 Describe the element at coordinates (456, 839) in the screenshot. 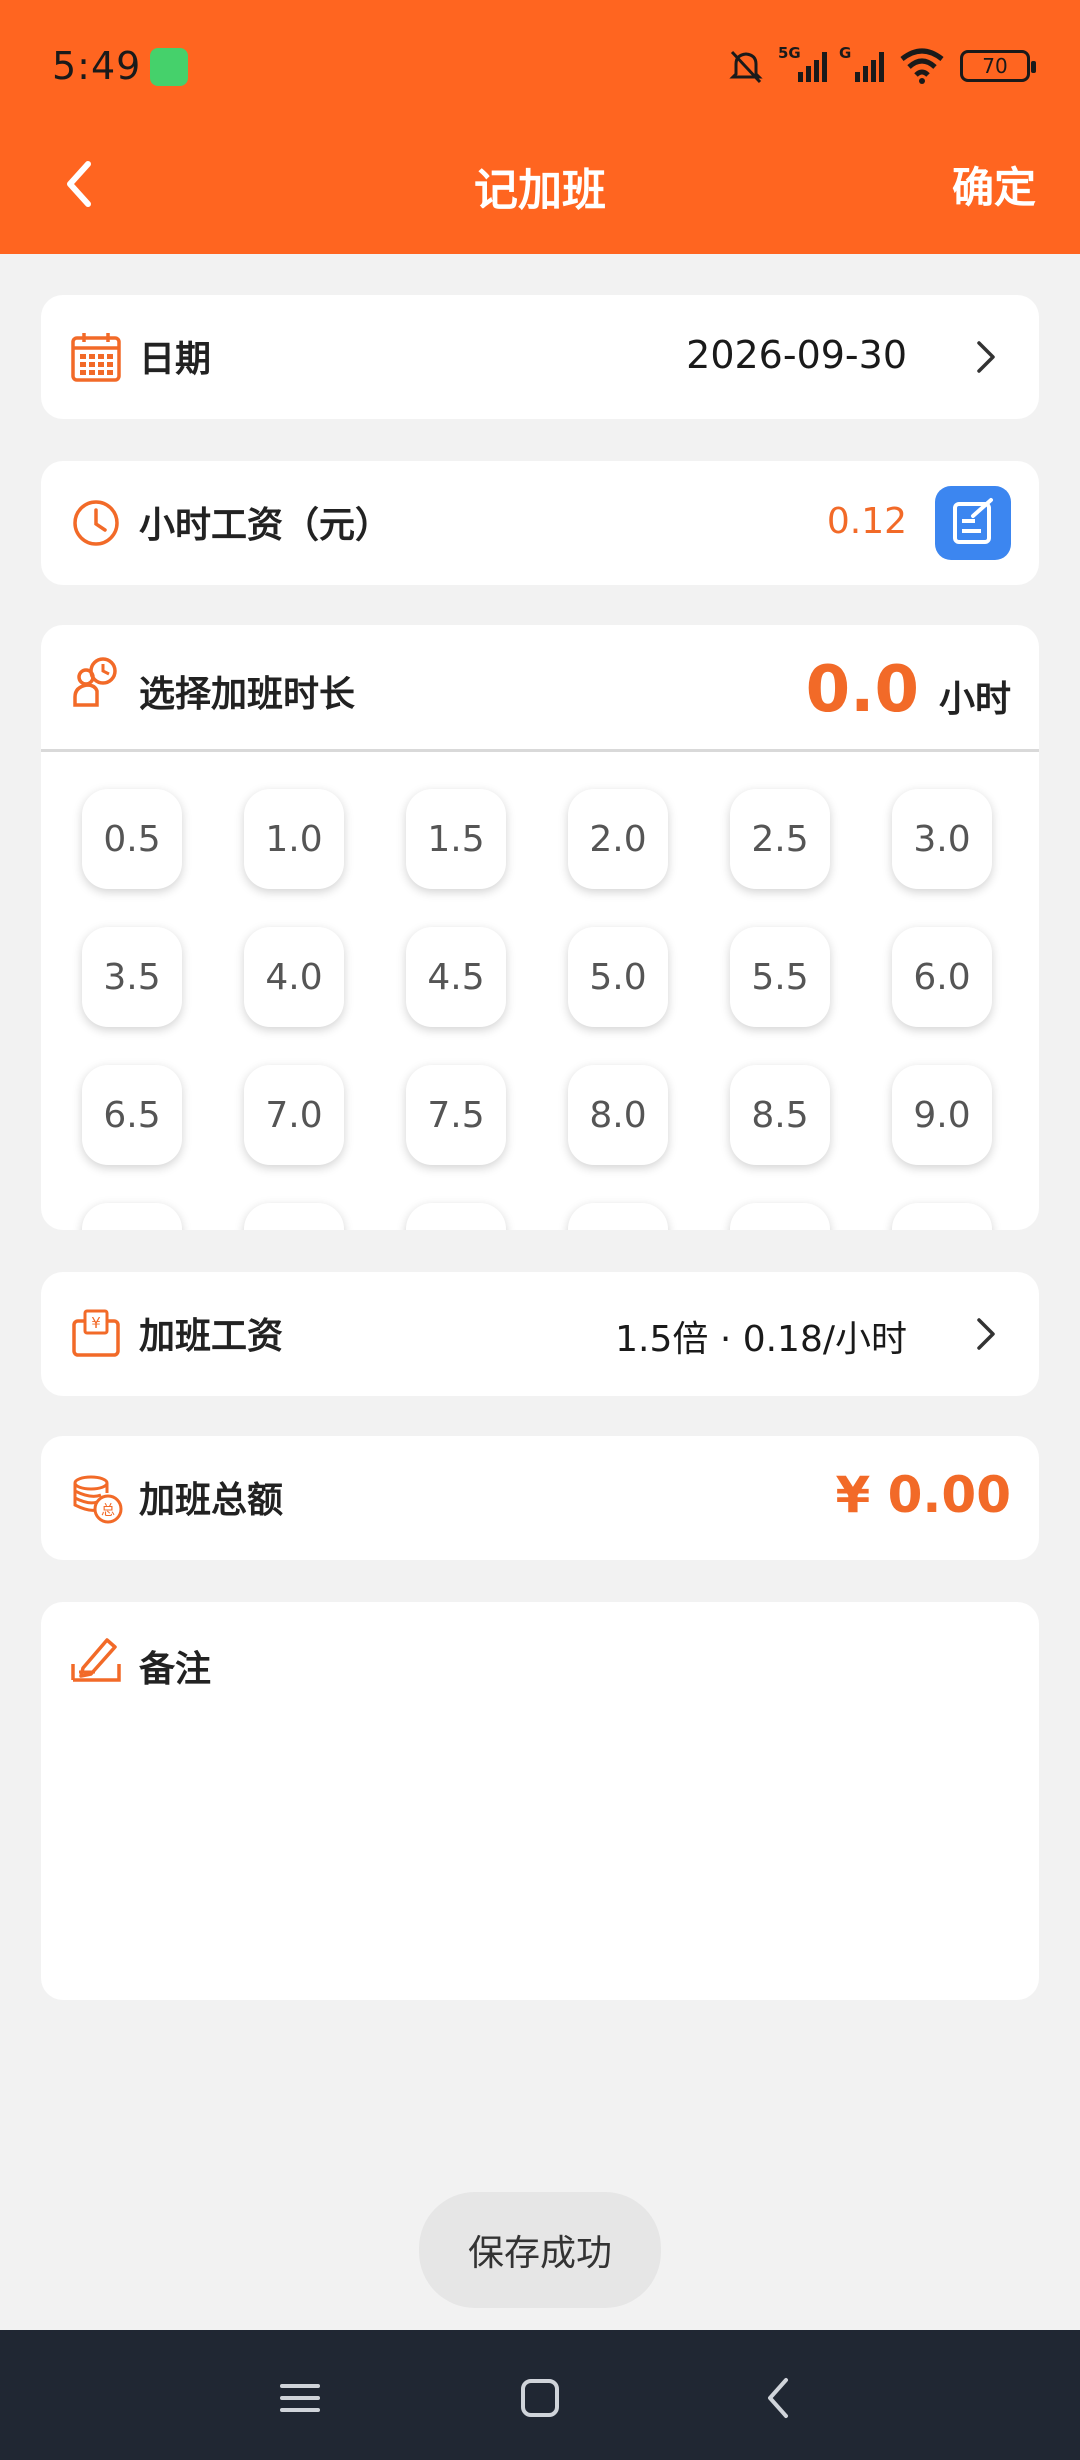

I see `duration-option: 1.5` at that location.